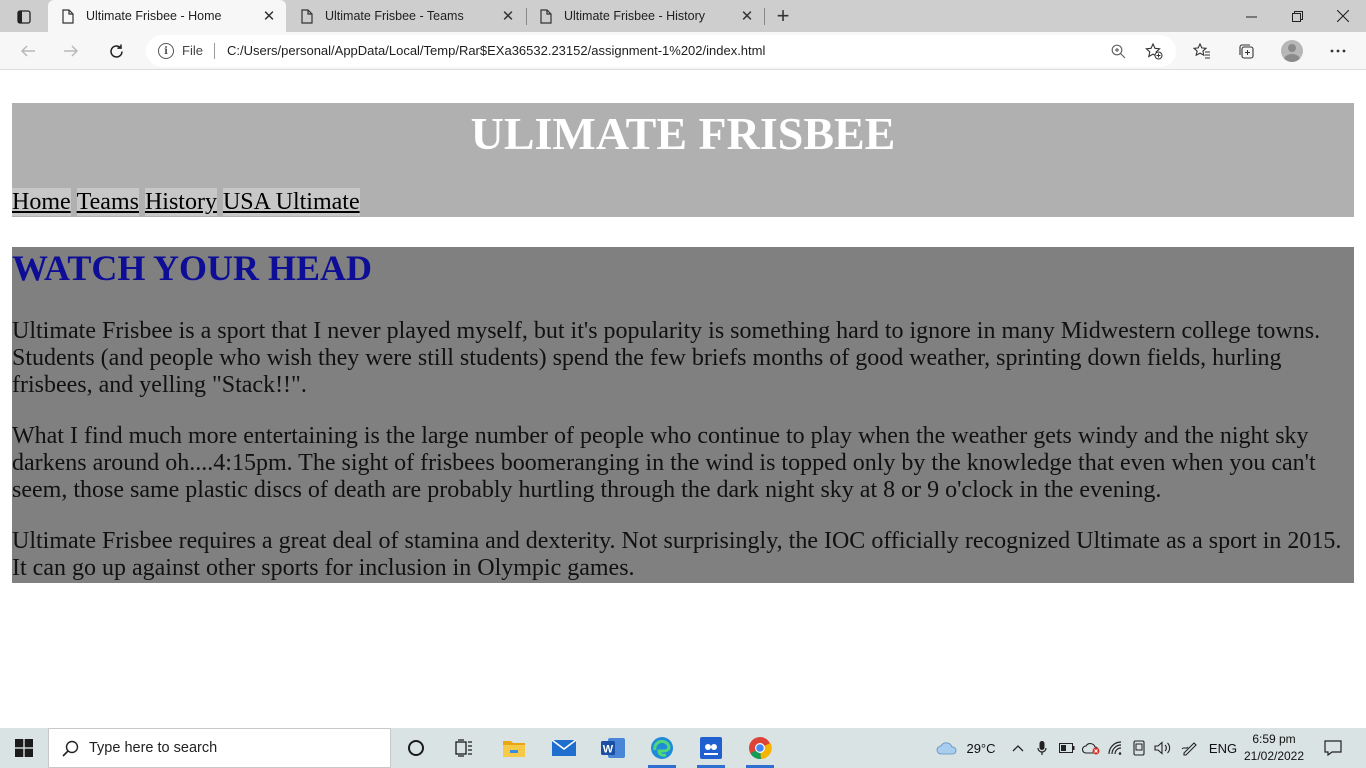 The image size is (1366, 768). I want to click on nav-link-usa-ultimate: USA Ultimate, so click(291, 202).